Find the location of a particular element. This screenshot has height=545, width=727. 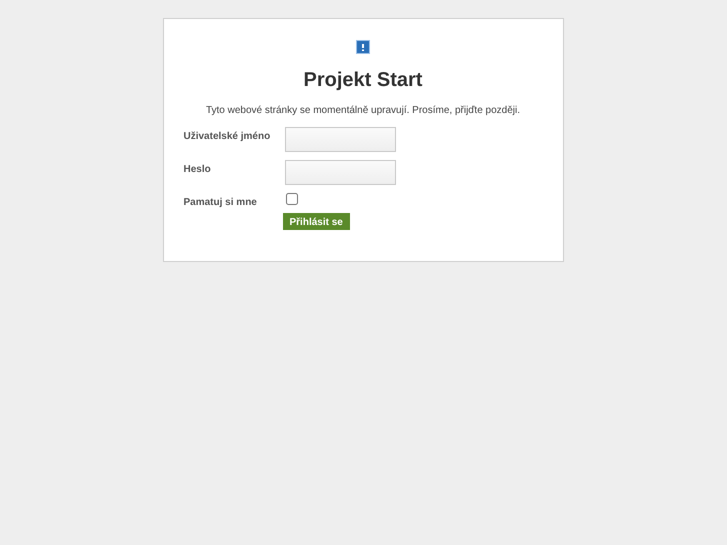

username-field is located at coordinates (340, 139).